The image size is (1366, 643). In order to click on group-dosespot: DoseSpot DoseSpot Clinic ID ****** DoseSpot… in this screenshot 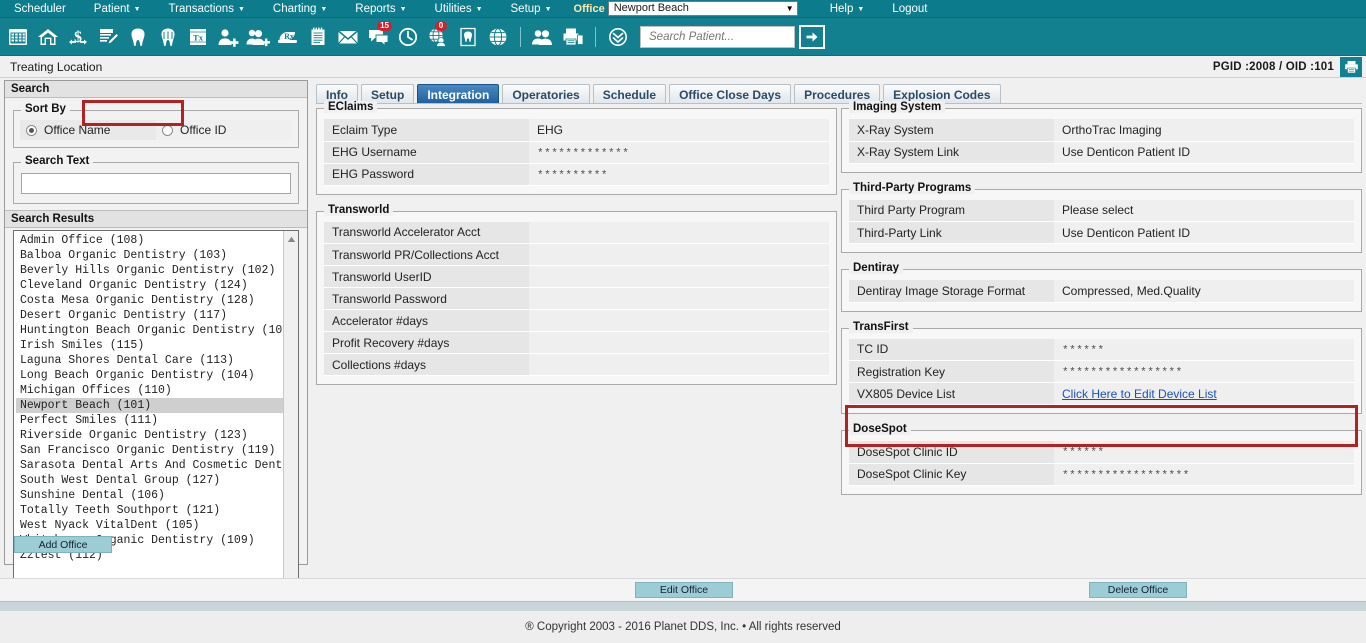, I will do `click(1101, 459)`.